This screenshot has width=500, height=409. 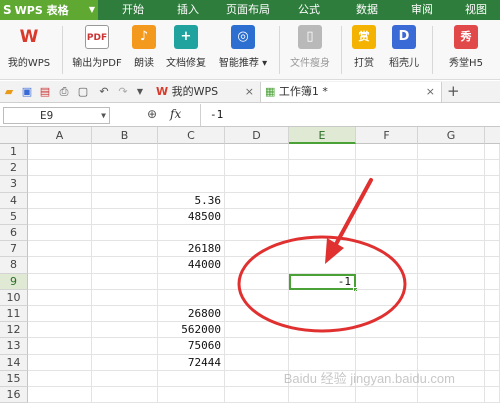 I want to click on cell-e16, so click(x=322, y=395).